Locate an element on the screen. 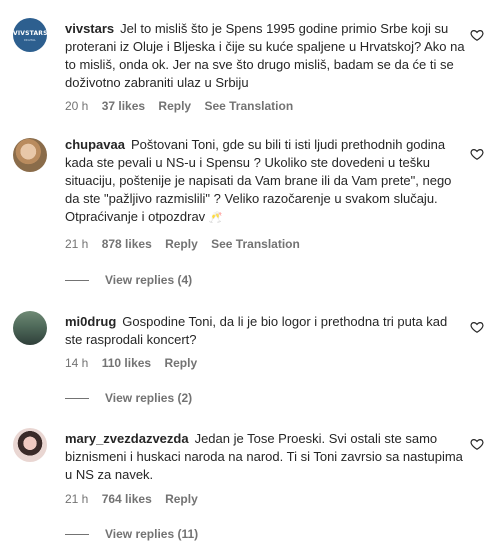 The height and width of the screenshot is (543, 496). avatar: VIVSTARS DIGITAL is located at coordinates (30, 35).